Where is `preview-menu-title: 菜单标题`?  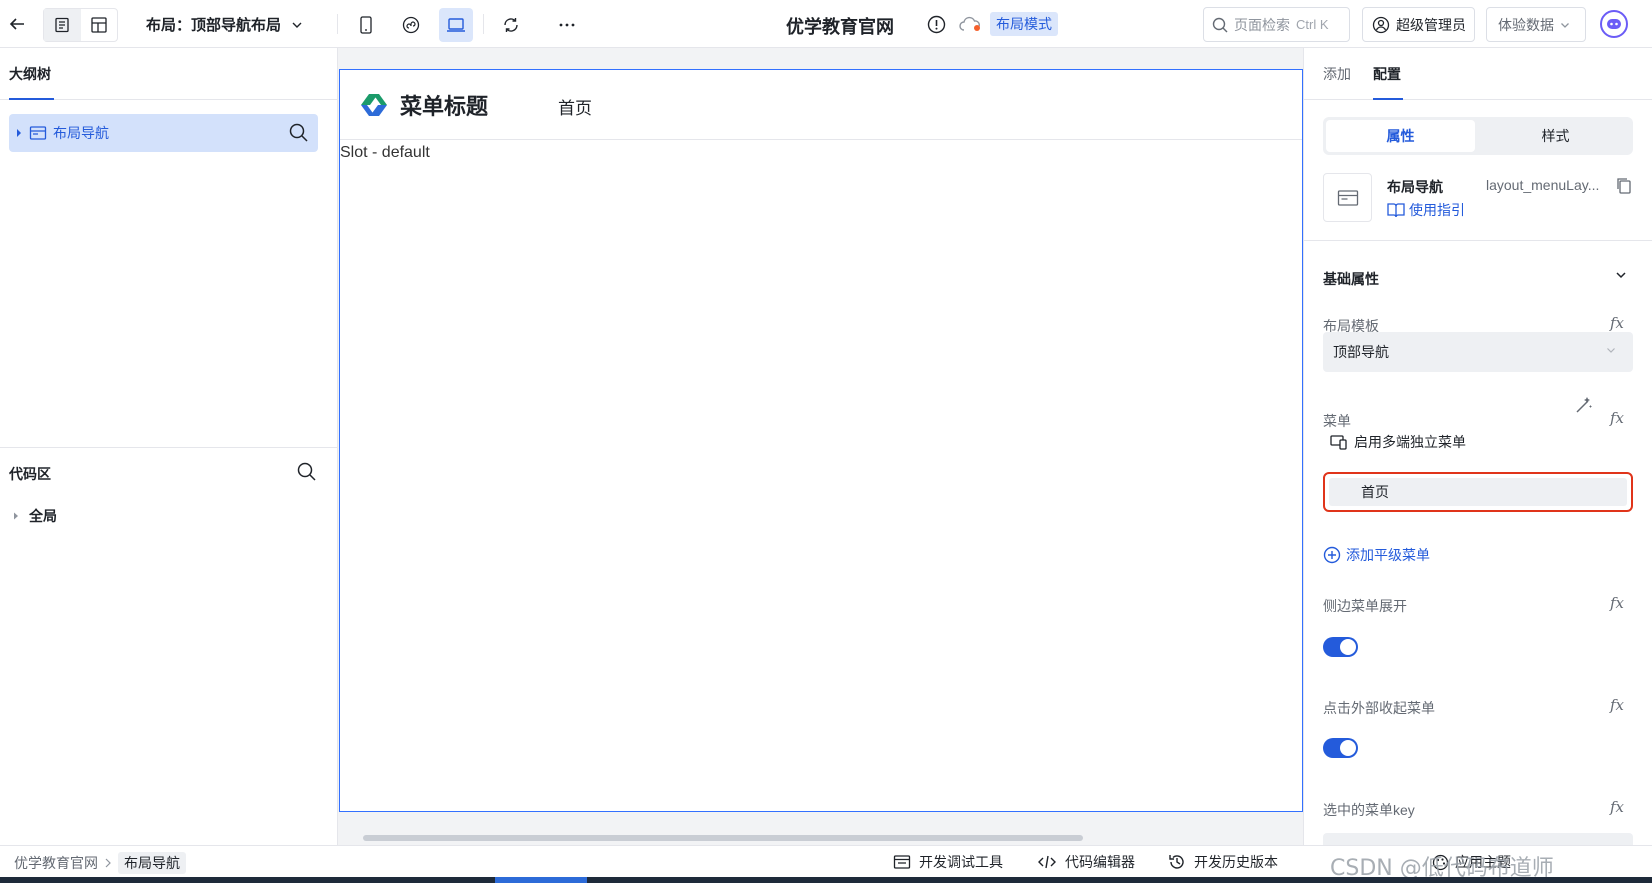 preview-menu-title: 菜单标题 is located at coordinates (444, 106).